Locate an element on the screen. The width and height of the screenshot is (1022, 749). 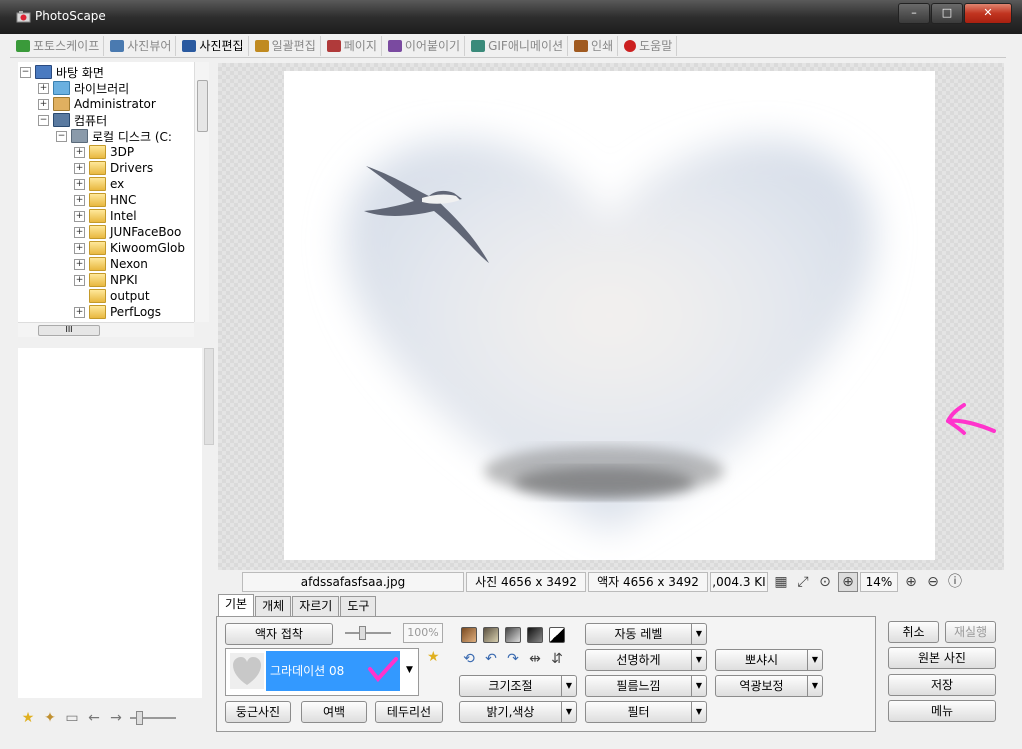
save-button: 저장 is located at coordinates (942, 685).